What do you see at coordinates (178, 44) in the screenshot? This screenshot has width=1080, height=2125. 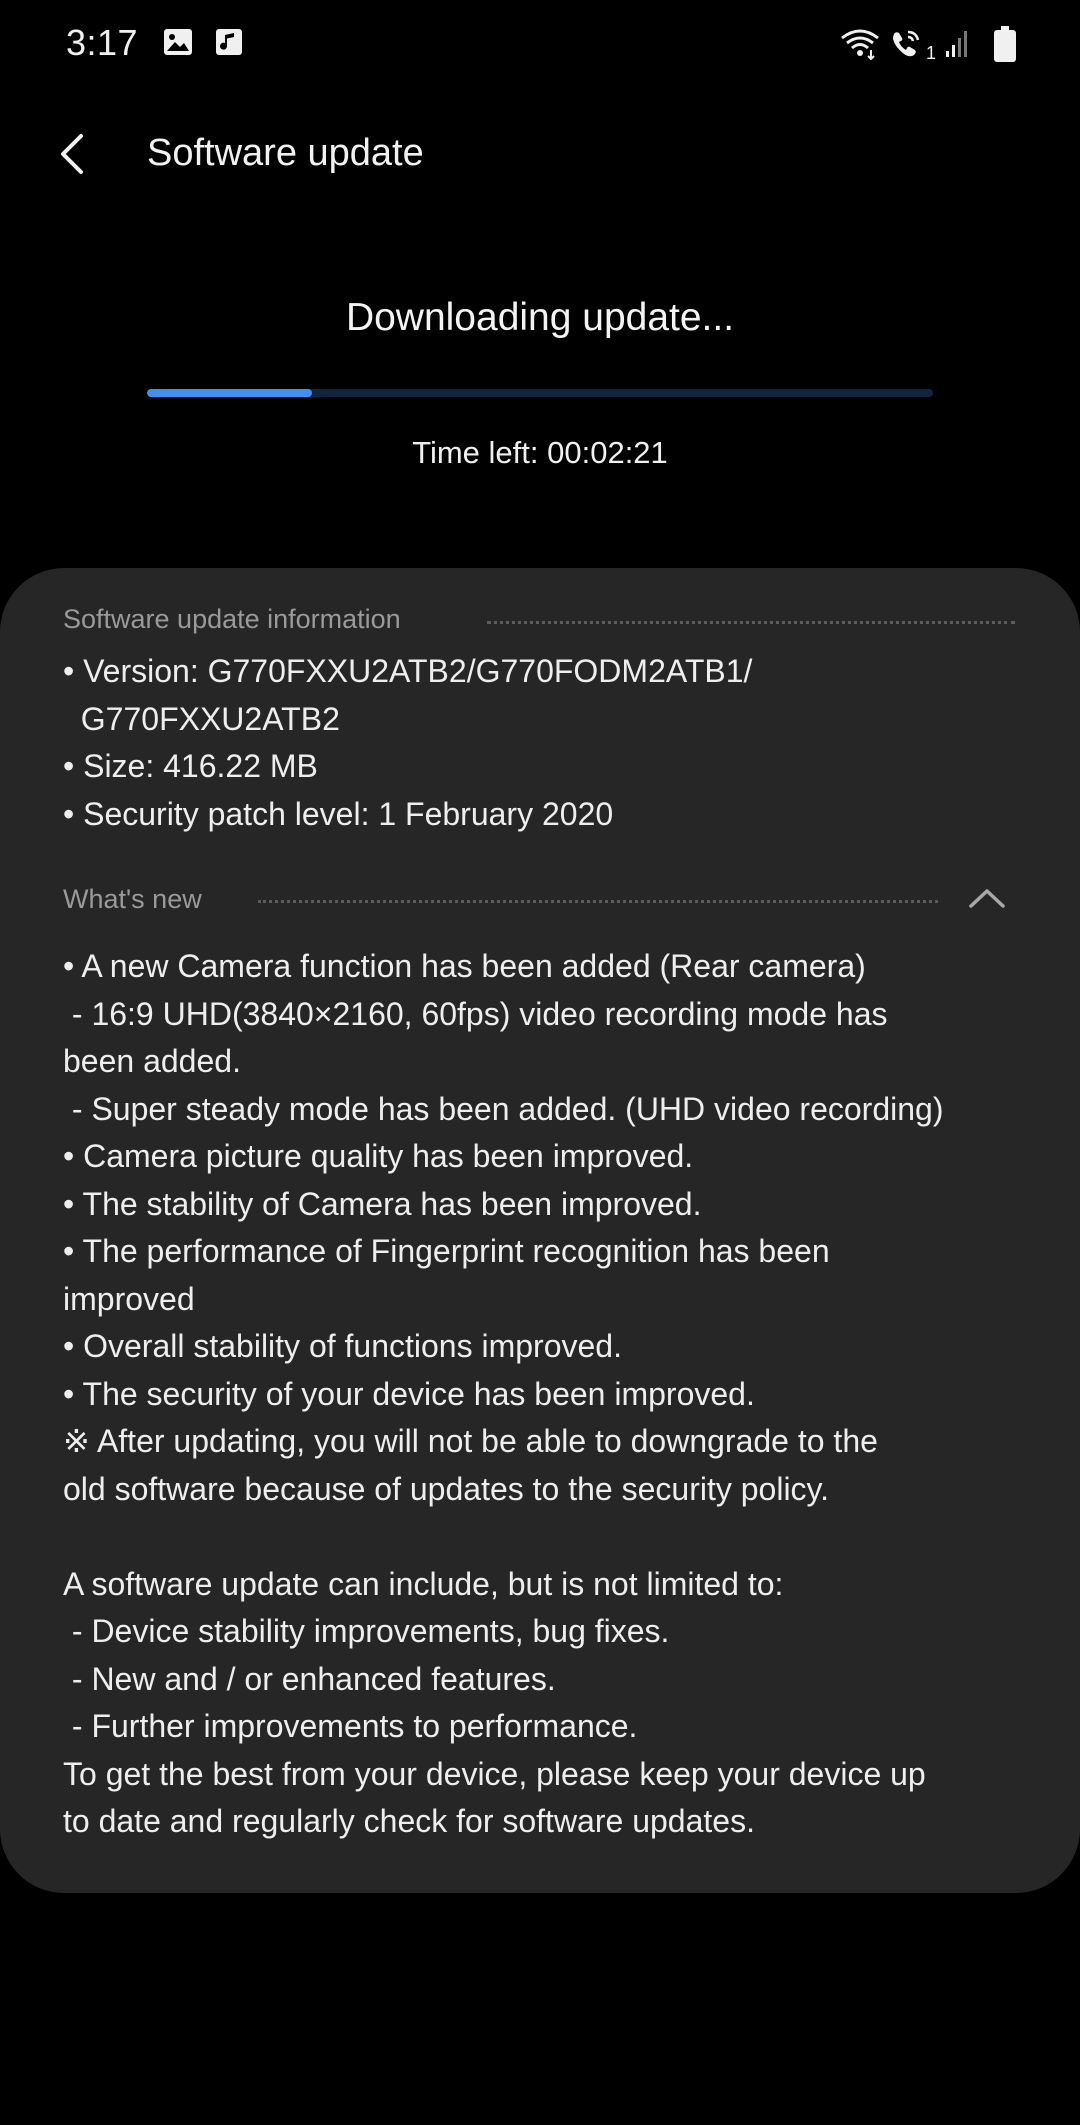 I see `gallery-icon` at bounding box center [178, 44].